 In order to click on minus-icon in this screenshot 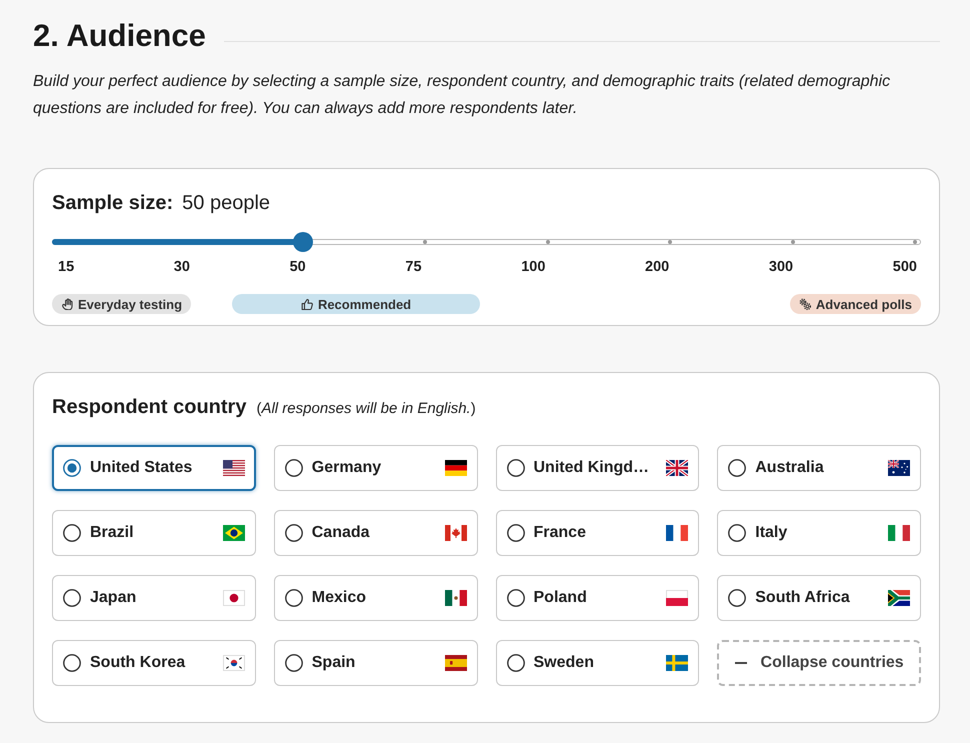, I will do `click(740, 663)`.